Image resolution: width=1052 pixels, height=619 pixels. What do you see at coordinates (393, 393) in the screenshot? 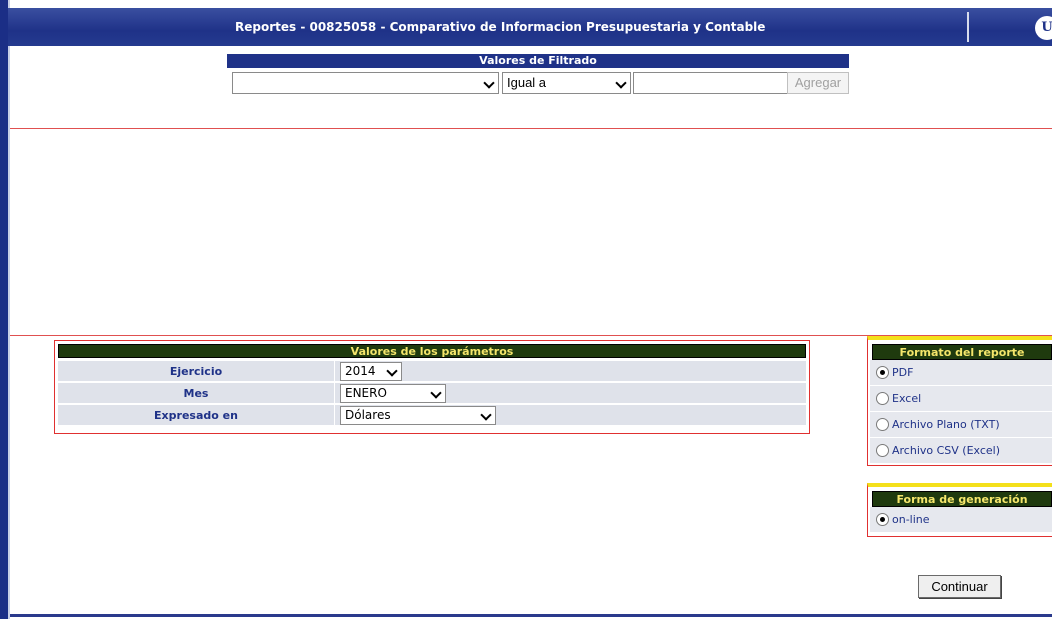
I see `mes-select: ENERO` at bounding box center [393, 393].